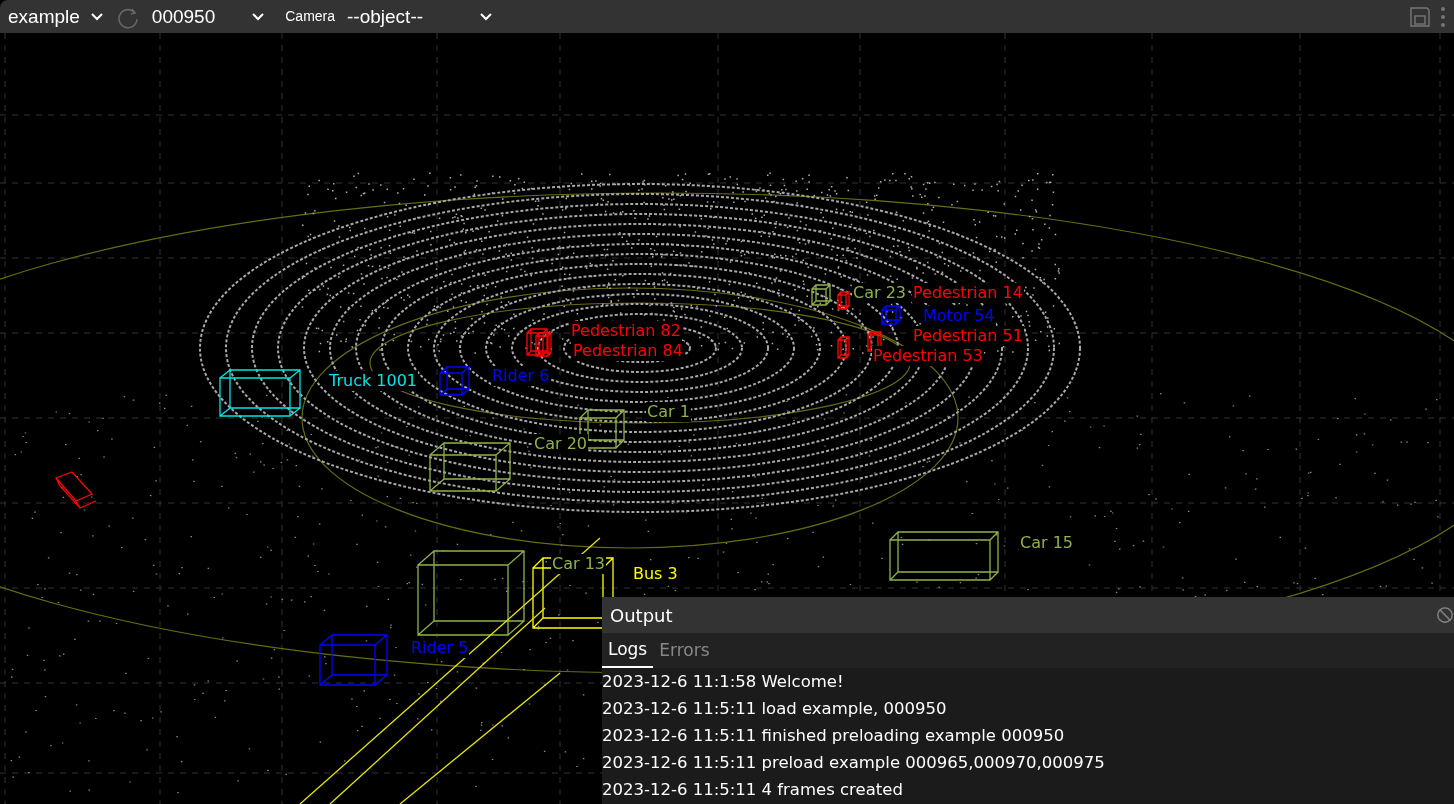  What do you see at coordinates (959, 316) in the screenshot?
I see `object-label: Motor 54` at bounding box center [959, 316].